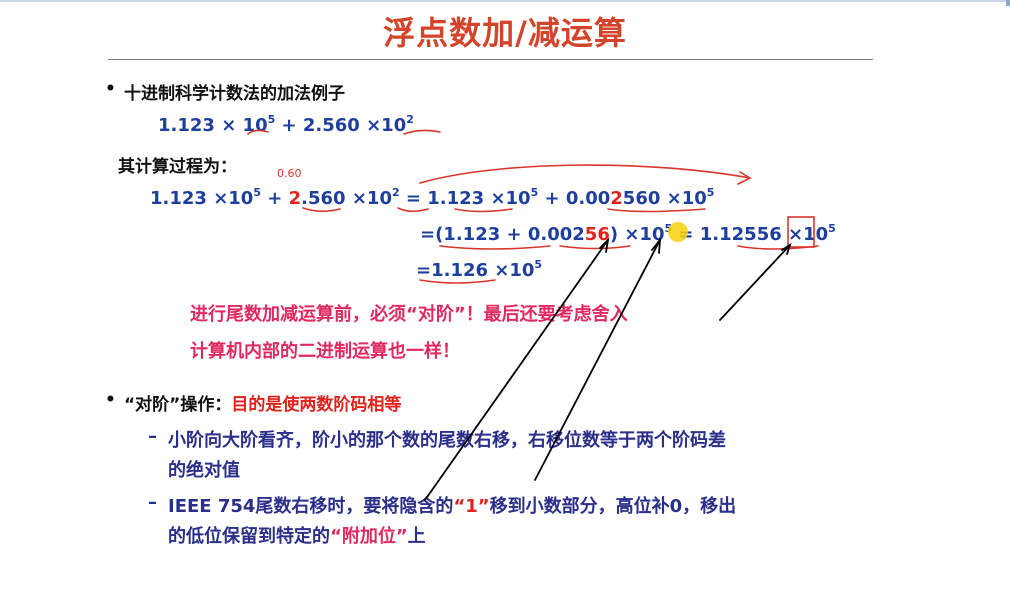 This screenshot has height=589, width=1010. I want to click on calc-line-2: =(1.123 + 0.00256) ×105 = 1.12556 ×105, so click(628, 233).